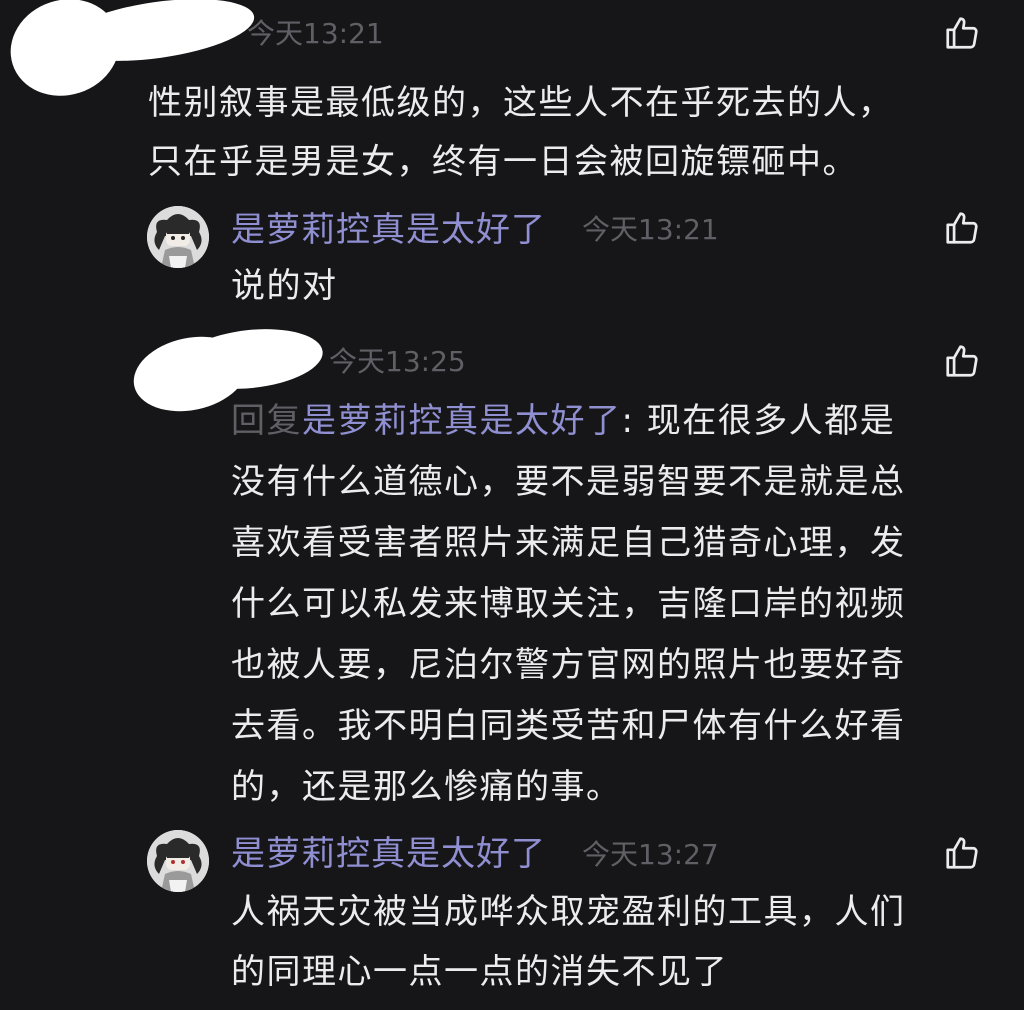 This screenshot has width=1024, height=1010. I want to click on comment-line: 去看。我不明白同类受苦和尸体有什么好看, so click(568, 726).